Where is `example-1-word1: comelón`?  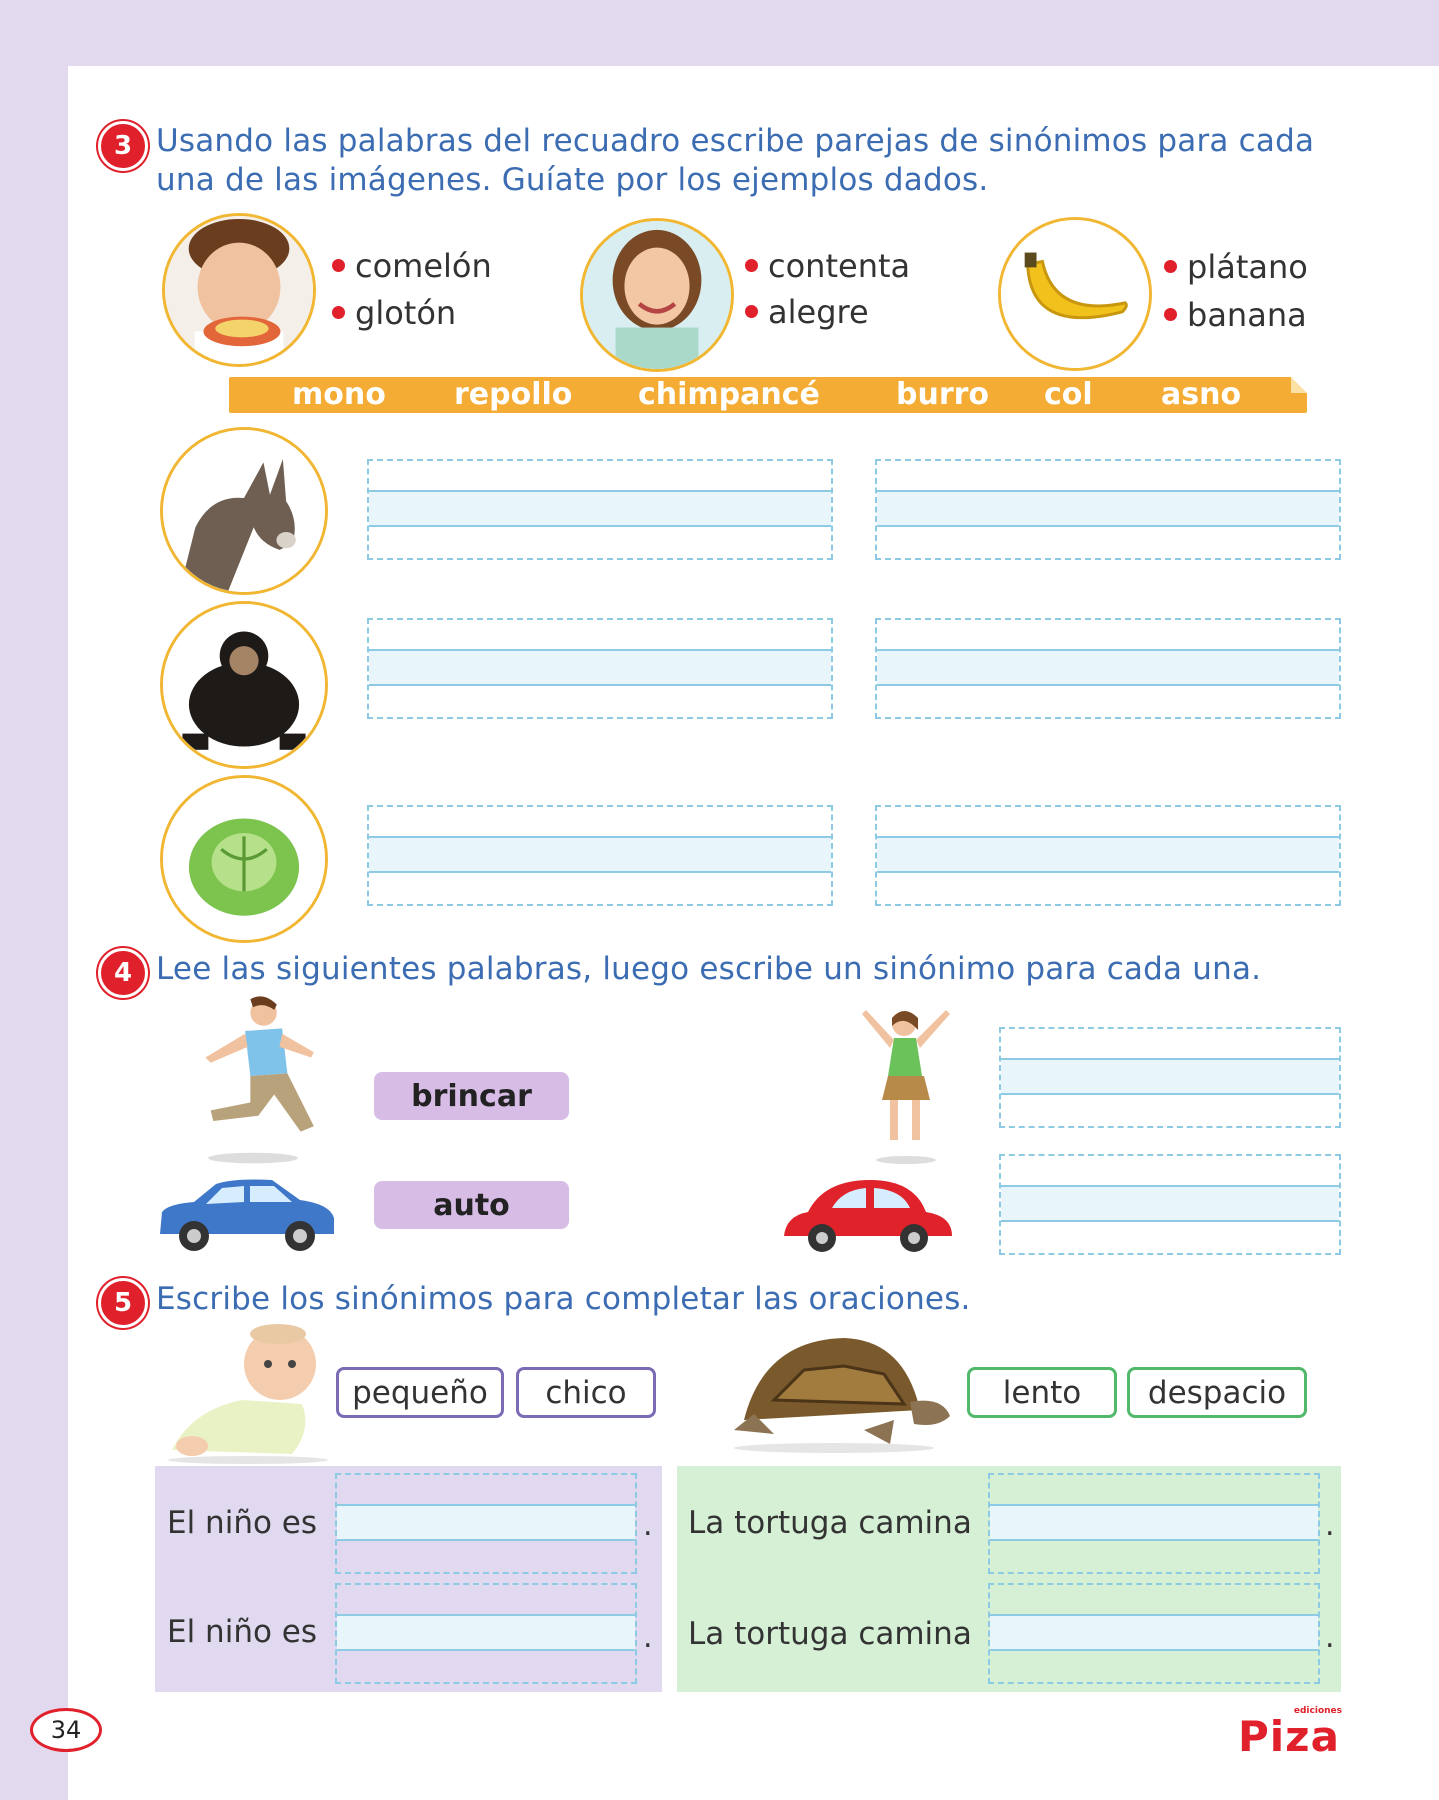 example-1-word1: comelón is located at coordinates (412, 266).